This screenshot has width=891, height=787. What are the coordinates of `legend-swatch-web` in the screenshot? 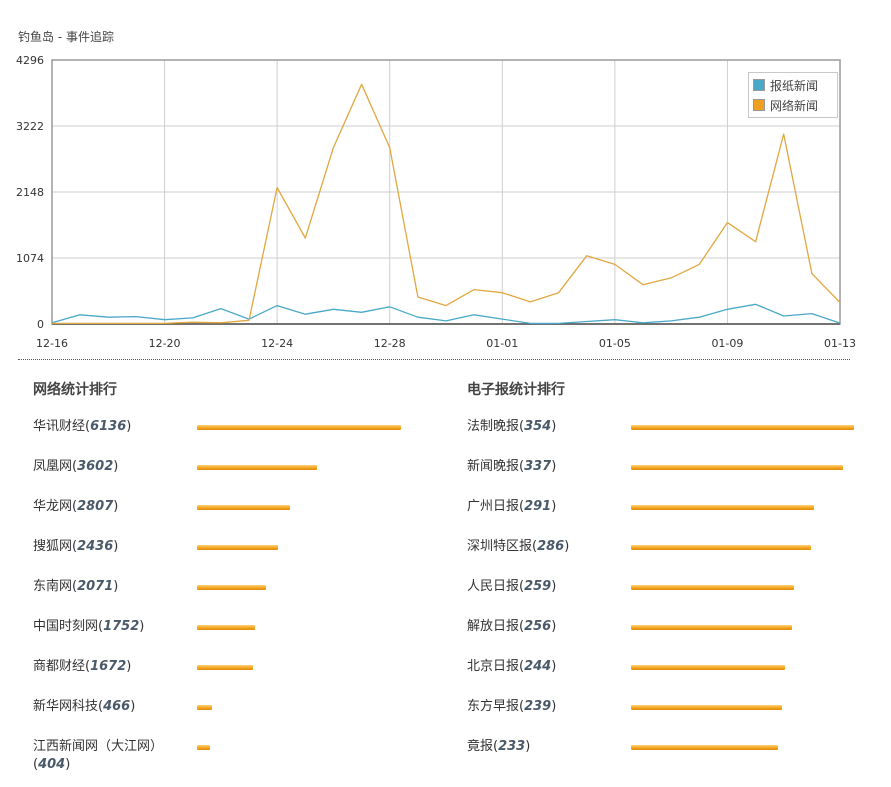 It's located at (759, 105).